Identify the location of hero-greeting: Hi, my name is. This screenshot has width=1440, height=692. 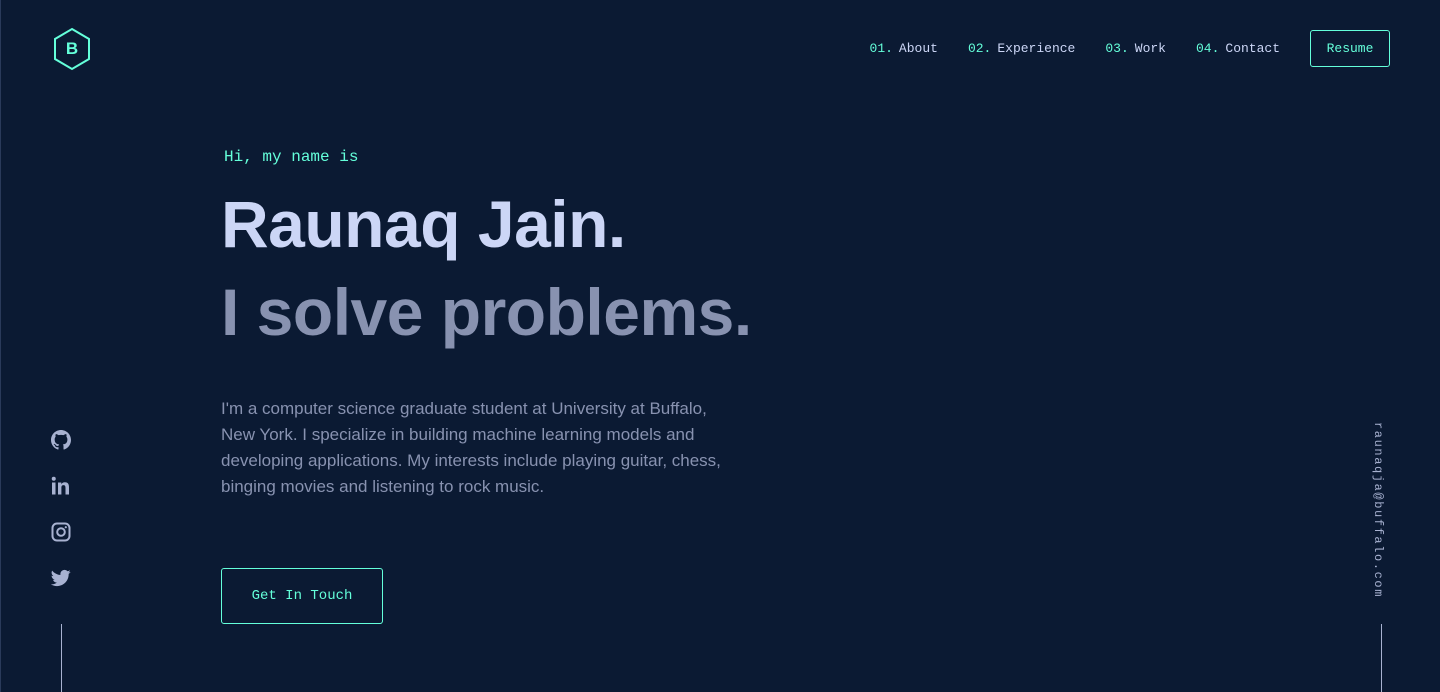
(291, 157).